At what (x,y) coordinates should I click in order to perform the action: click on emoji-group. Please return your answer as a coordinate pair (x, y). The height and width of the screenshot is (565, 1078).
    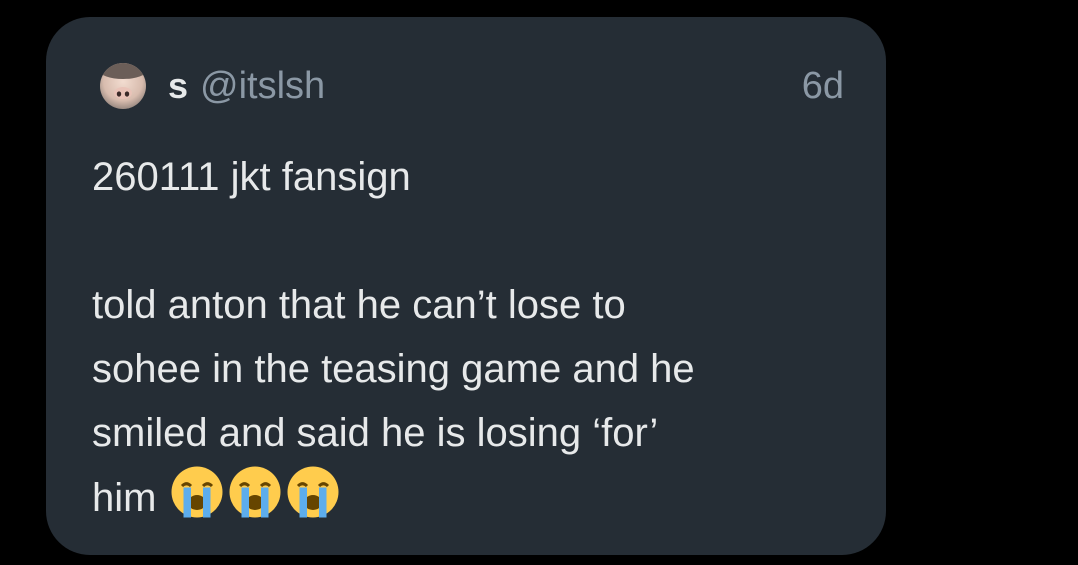
    Looking at the image, I should click on (255, 492).